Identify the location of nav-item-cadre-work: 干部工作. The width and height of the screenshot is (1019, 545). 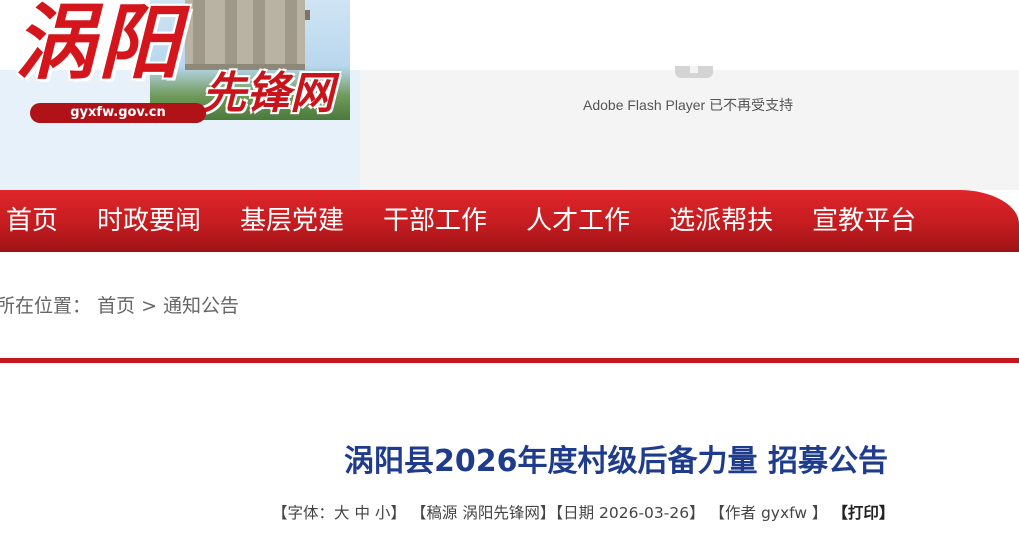
(435, 221).